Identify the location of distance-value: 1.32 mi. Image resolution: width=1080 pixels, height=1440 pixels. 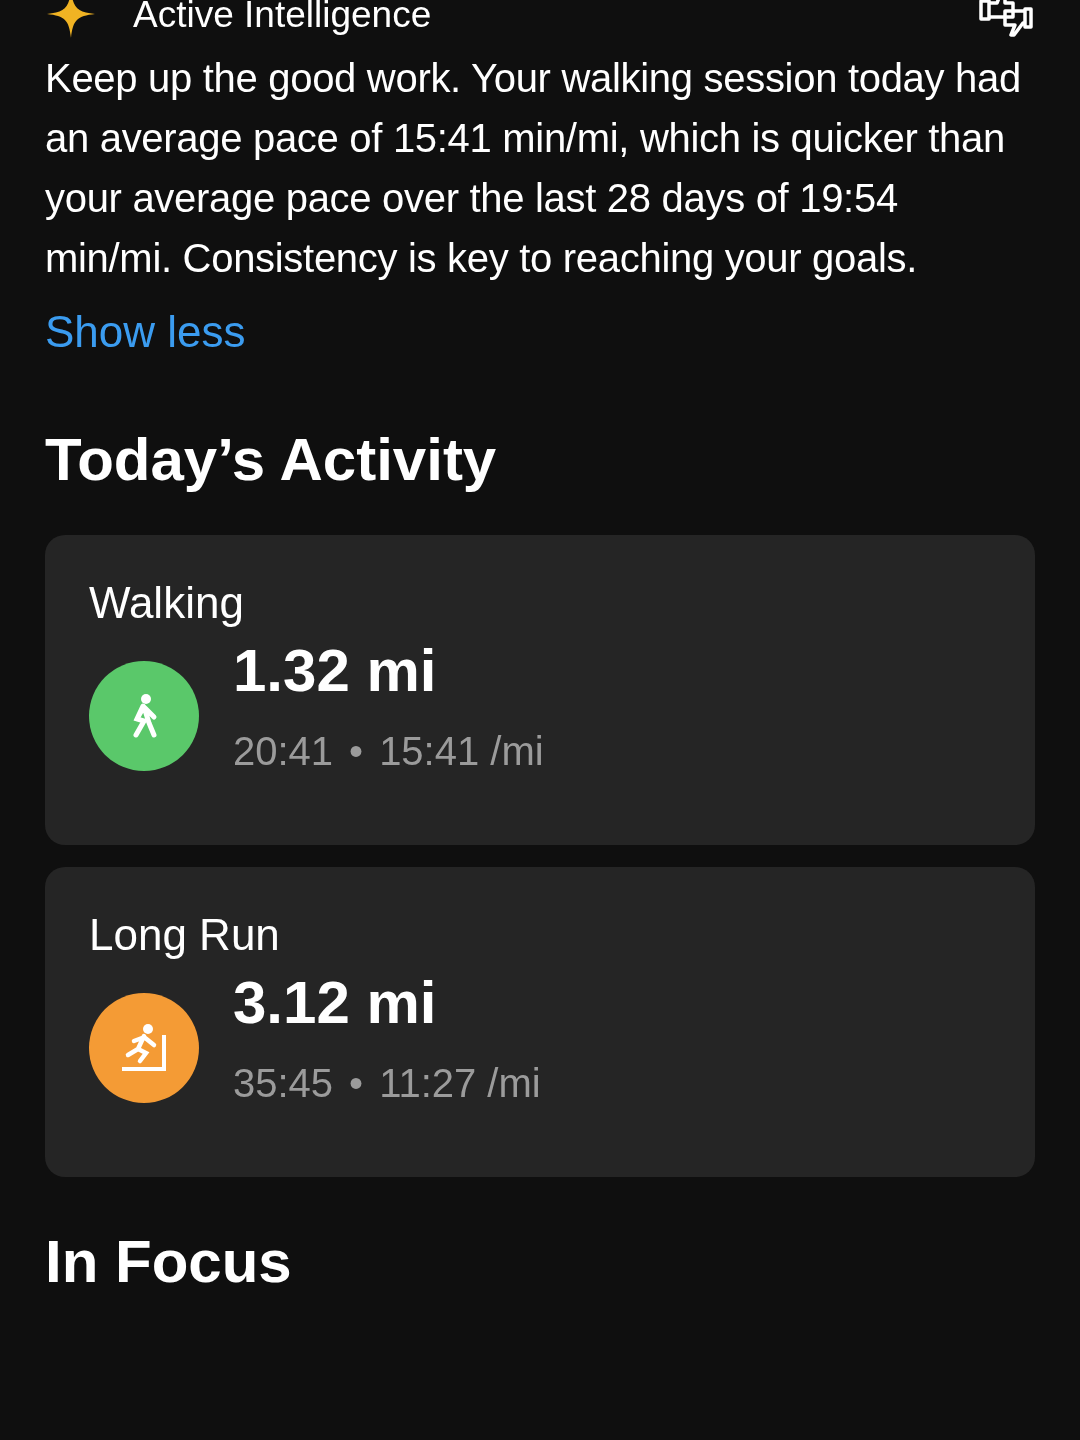
(335, 671).